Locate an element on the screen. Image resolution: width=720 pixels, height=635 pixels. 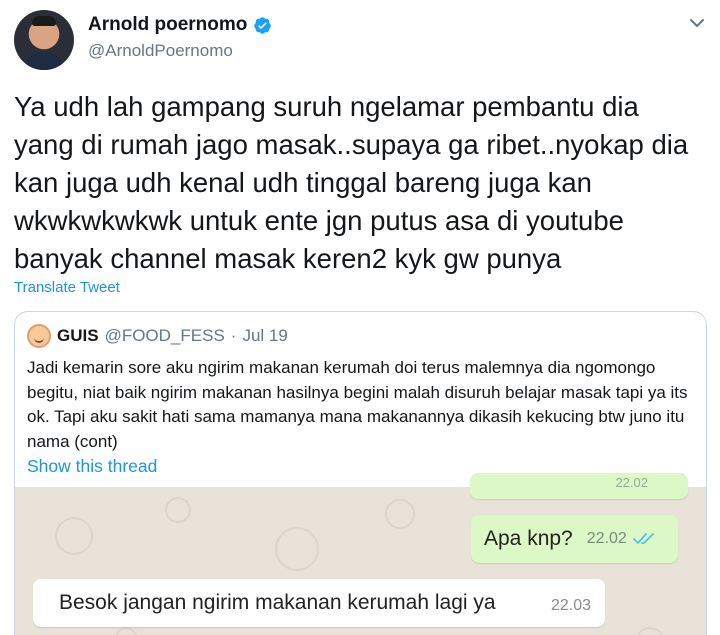
avatar is located at coordinates (44, 40).